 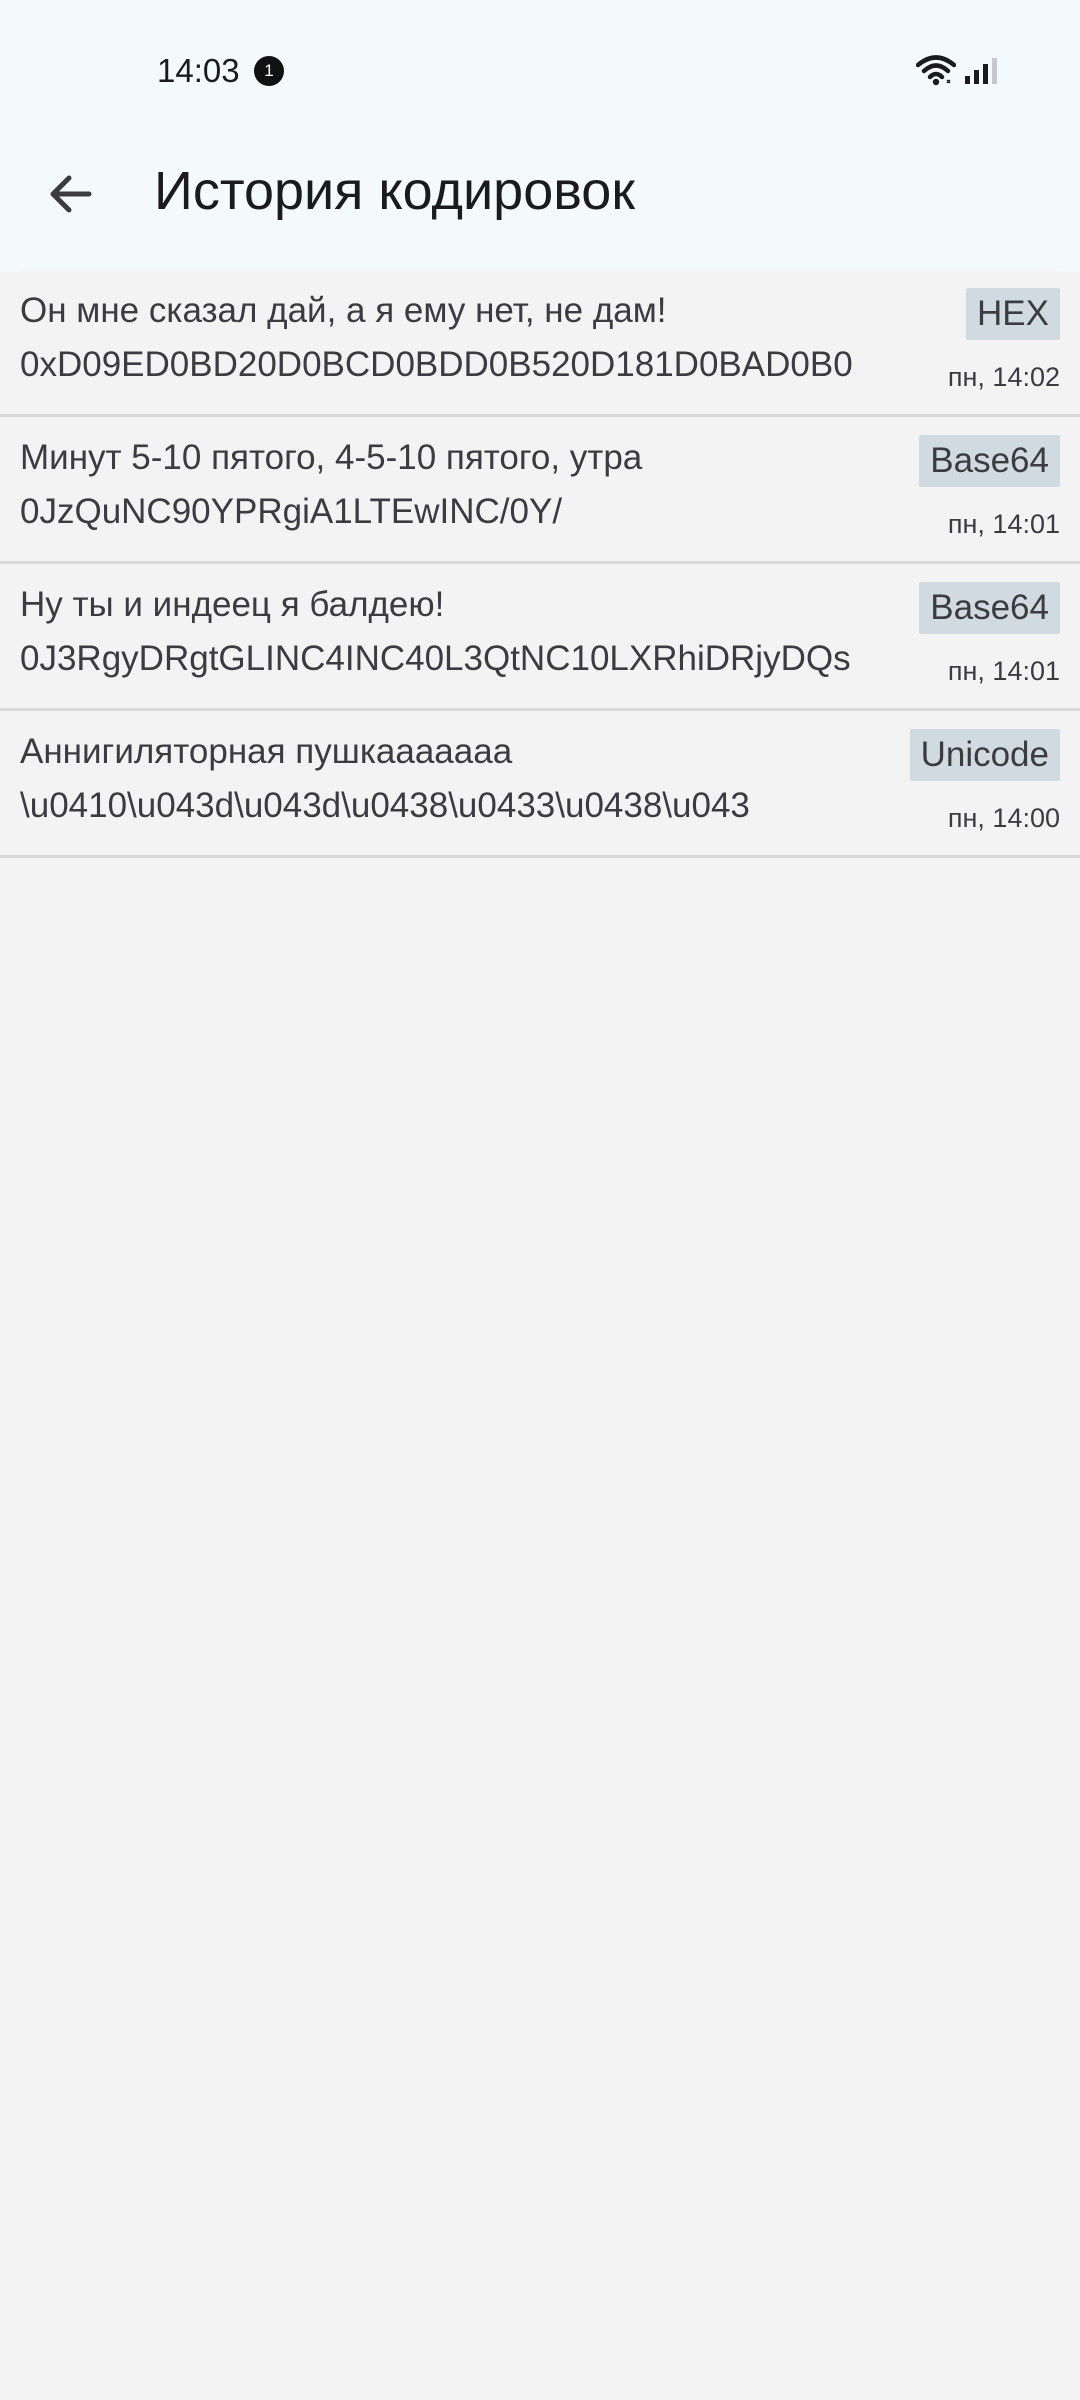 What do you see at coordinates (1003, 377) in the screenshot?
I see `timestamp: пн, 14:02` at bounding box center [1003, 377].